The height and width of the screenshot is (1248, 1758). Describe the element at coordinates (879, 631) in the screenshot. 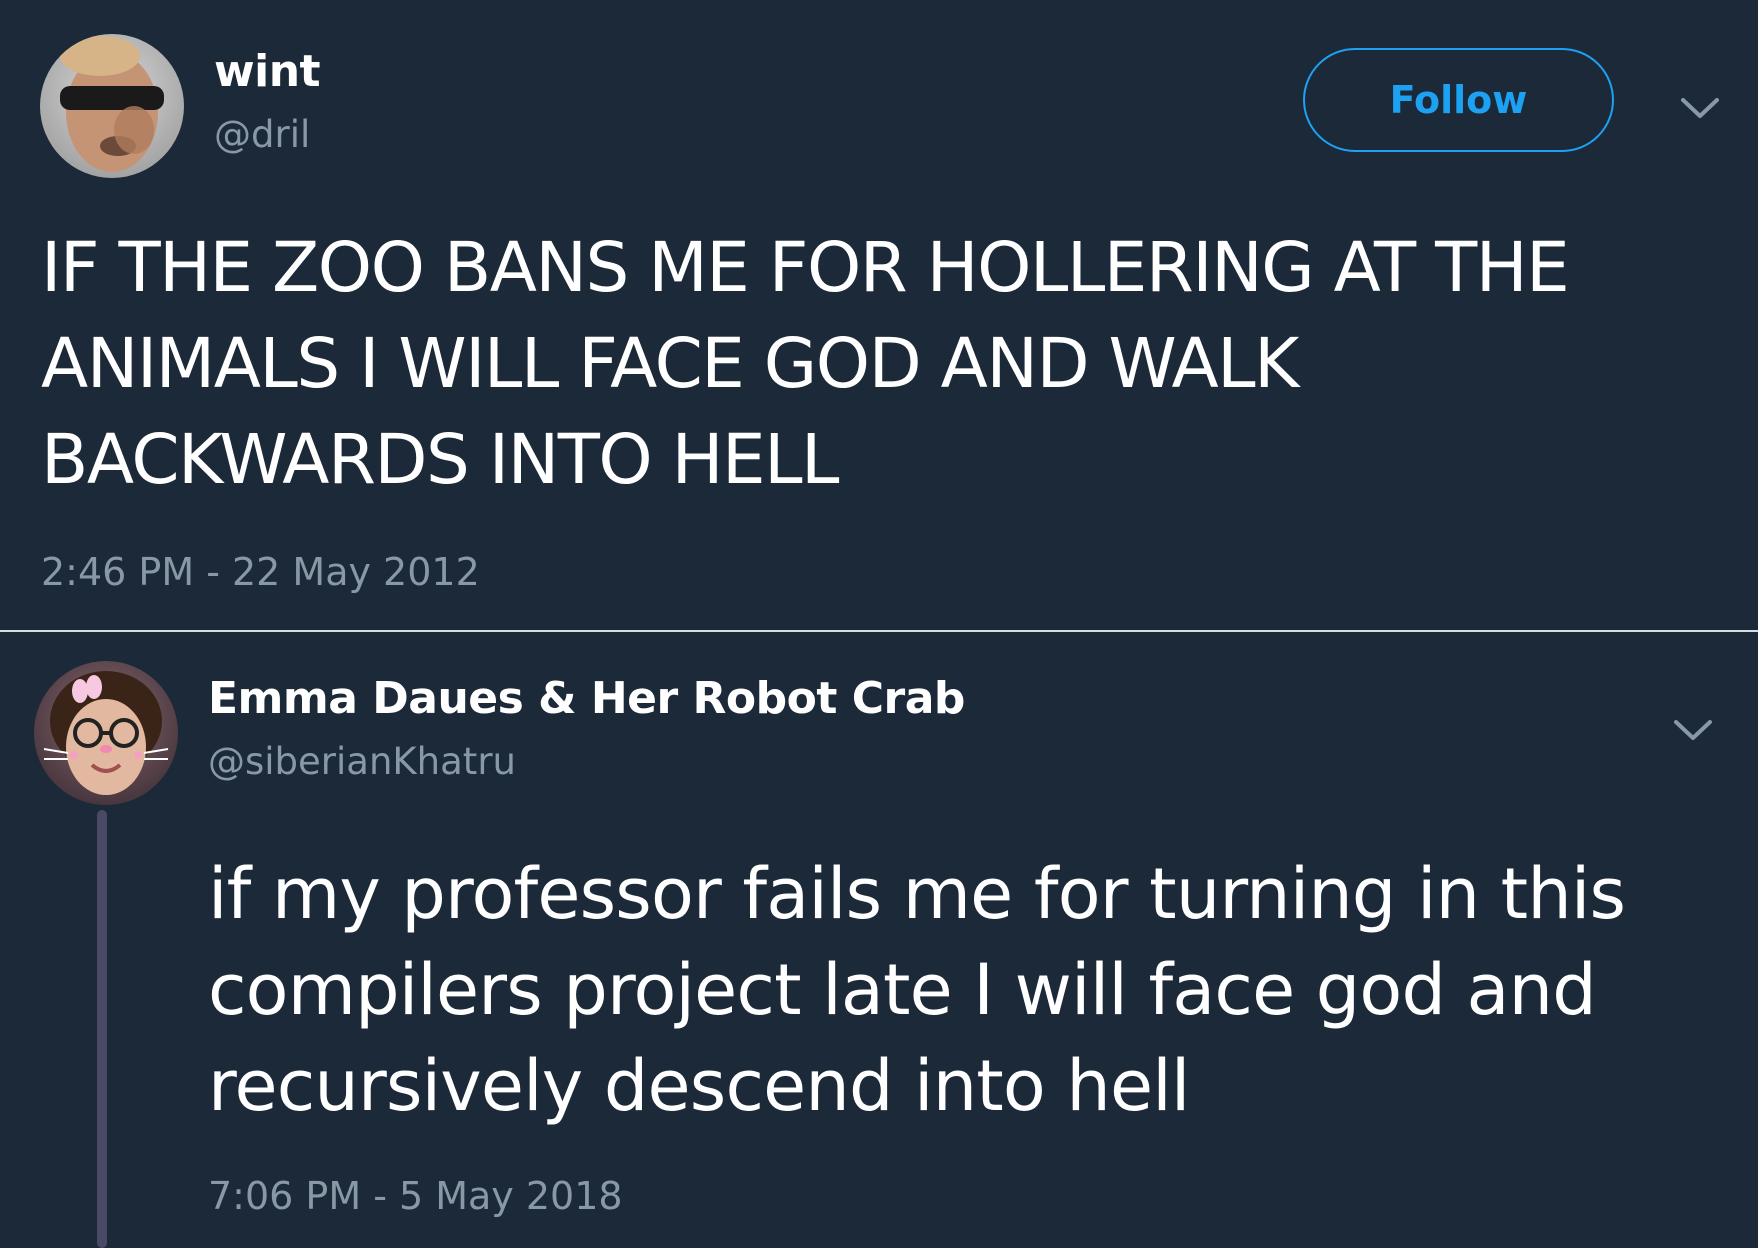

I see `divider` at that location.